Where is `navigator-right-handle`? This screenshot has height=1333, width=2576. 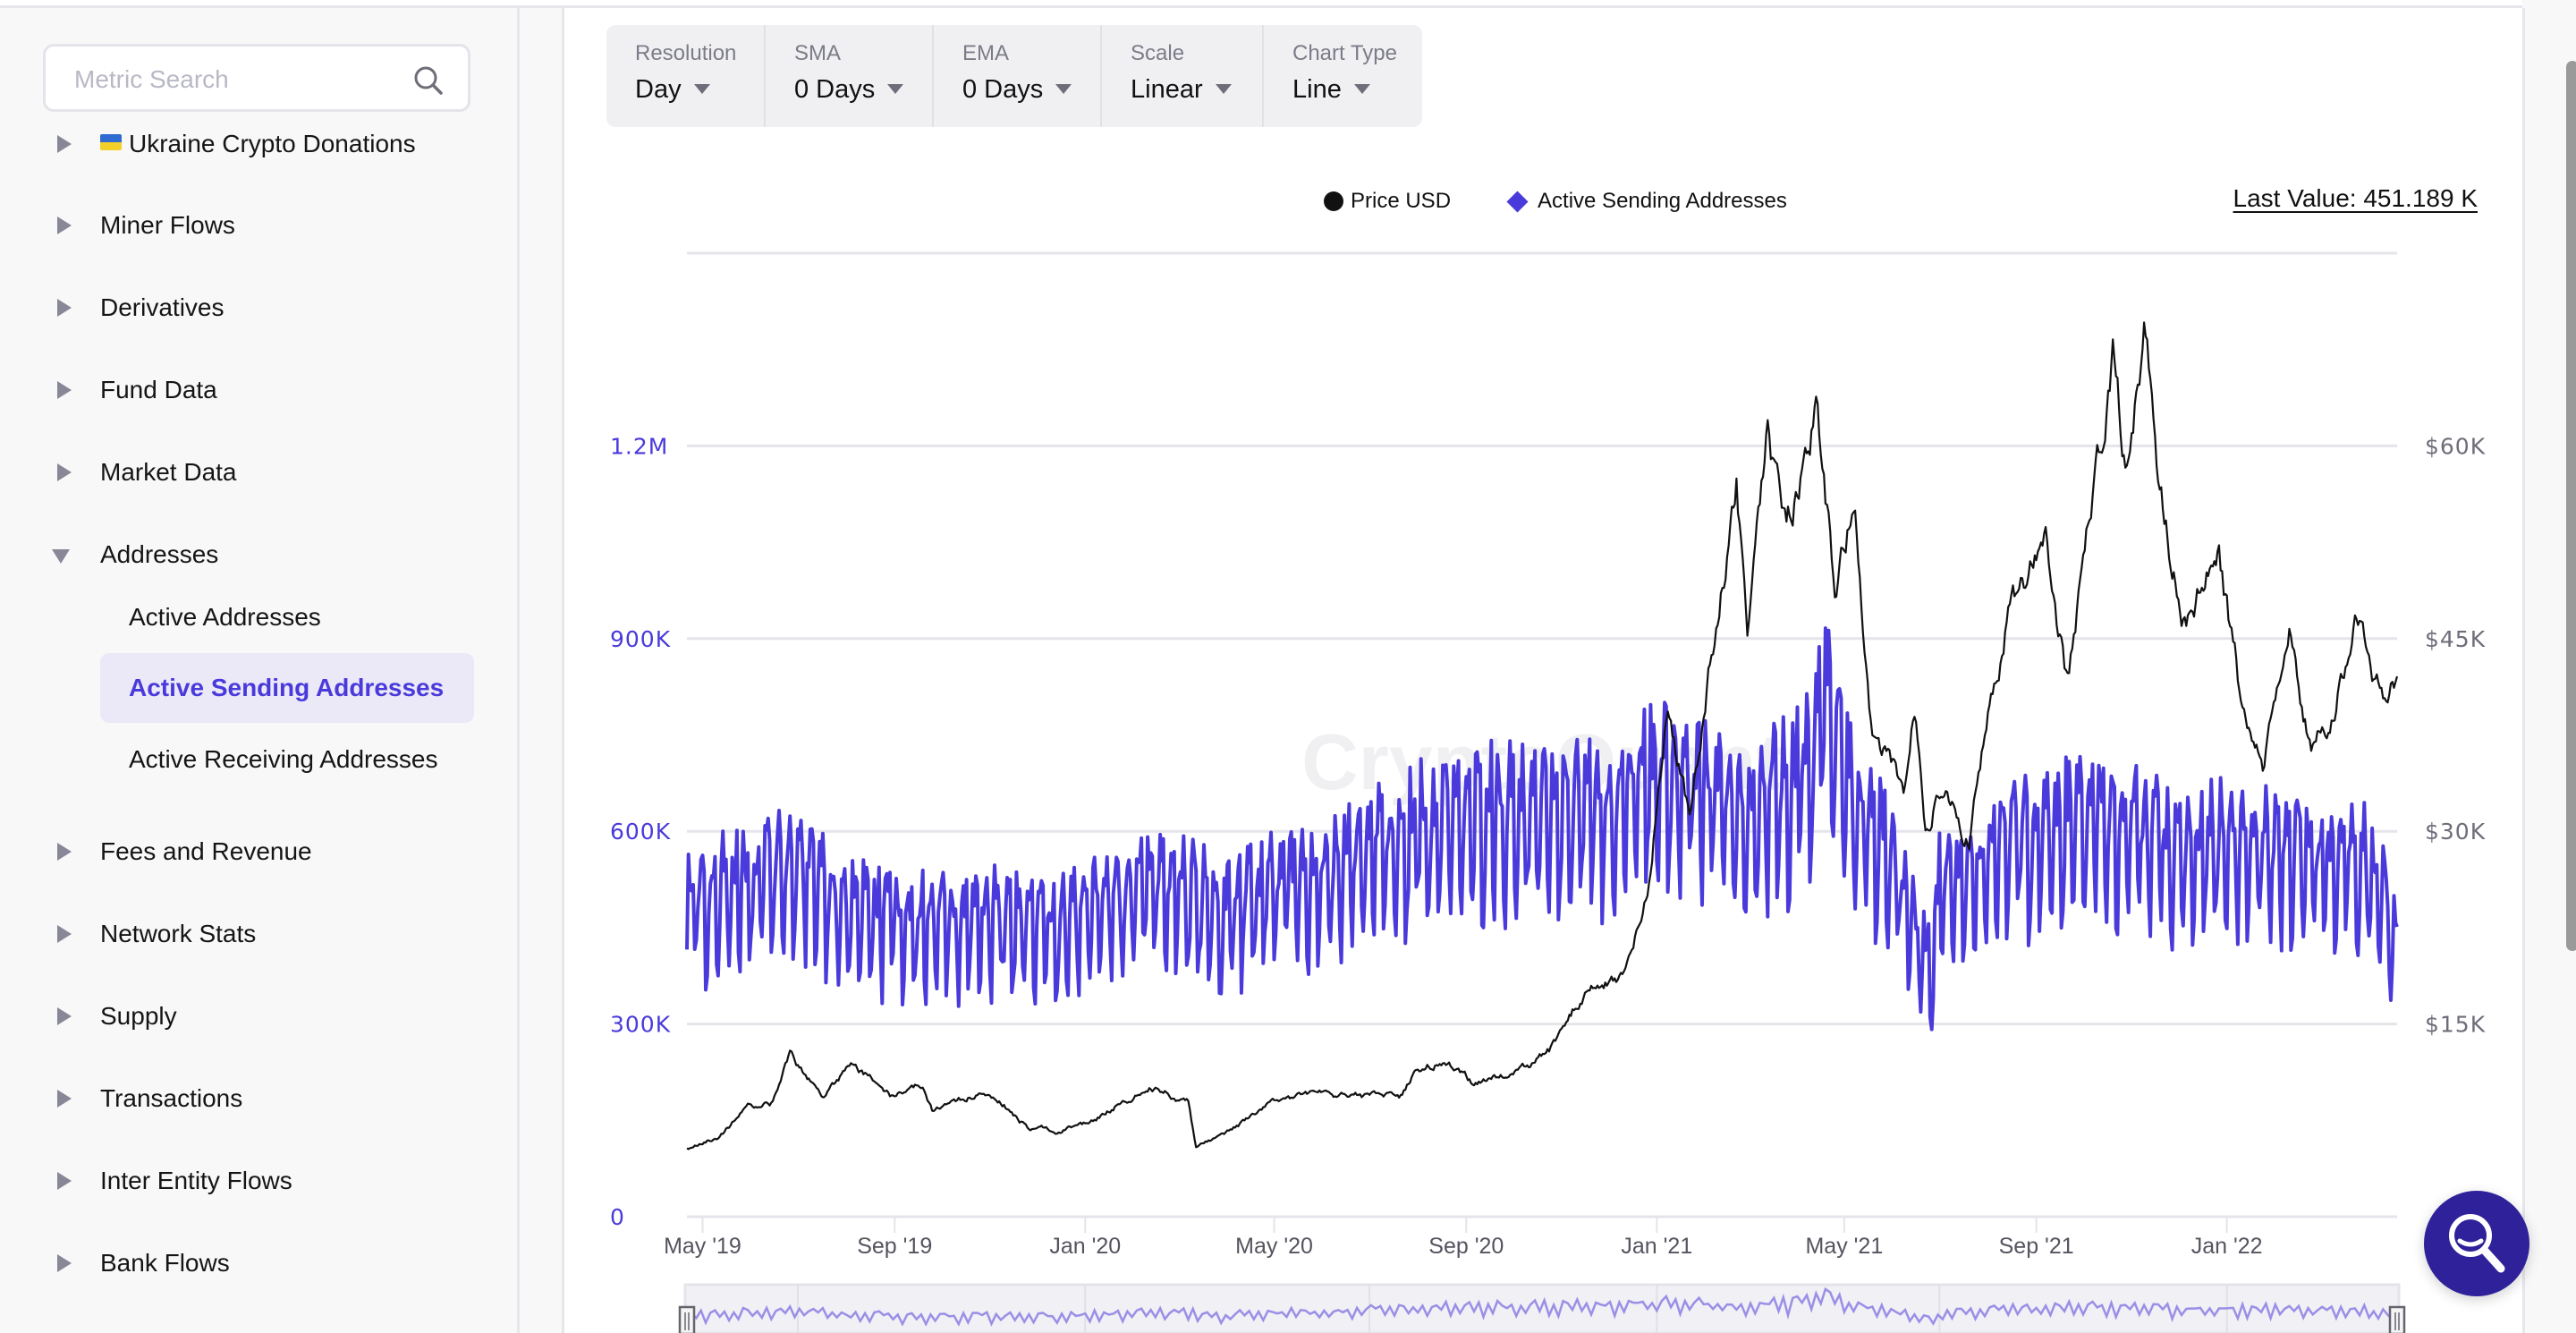 navigator-right-handle is located at coordinates (2397, 1319).